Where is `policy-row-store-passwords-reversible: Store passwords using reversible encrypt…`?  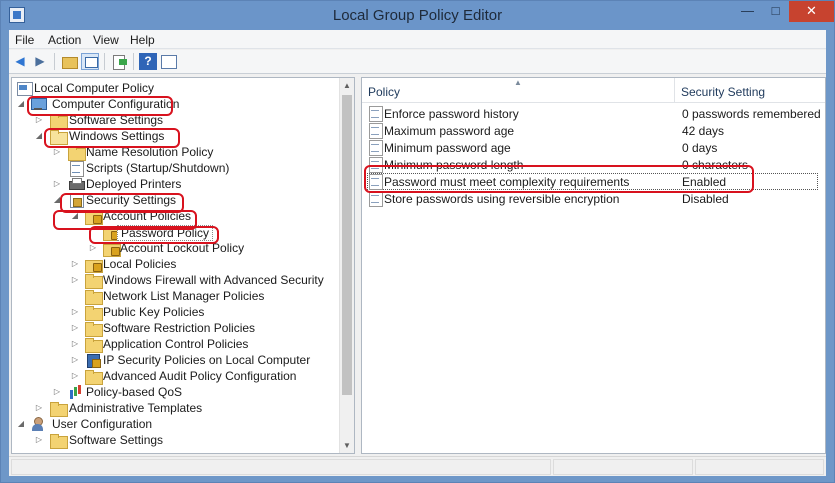
policy-row-store-passwords-reversible: Store passwords using reversible encrypt… is located at coordinates (593, 198).